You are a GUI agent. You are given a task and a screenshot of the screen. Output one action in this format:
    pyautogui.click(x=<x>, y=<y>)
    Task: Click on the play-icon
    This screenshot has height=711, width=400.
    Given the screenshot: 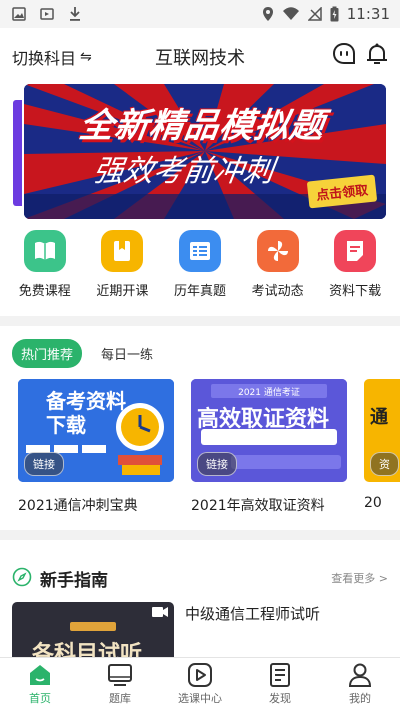 What is the action you would take?
    pyautogui.click(x=200, y=675)
    